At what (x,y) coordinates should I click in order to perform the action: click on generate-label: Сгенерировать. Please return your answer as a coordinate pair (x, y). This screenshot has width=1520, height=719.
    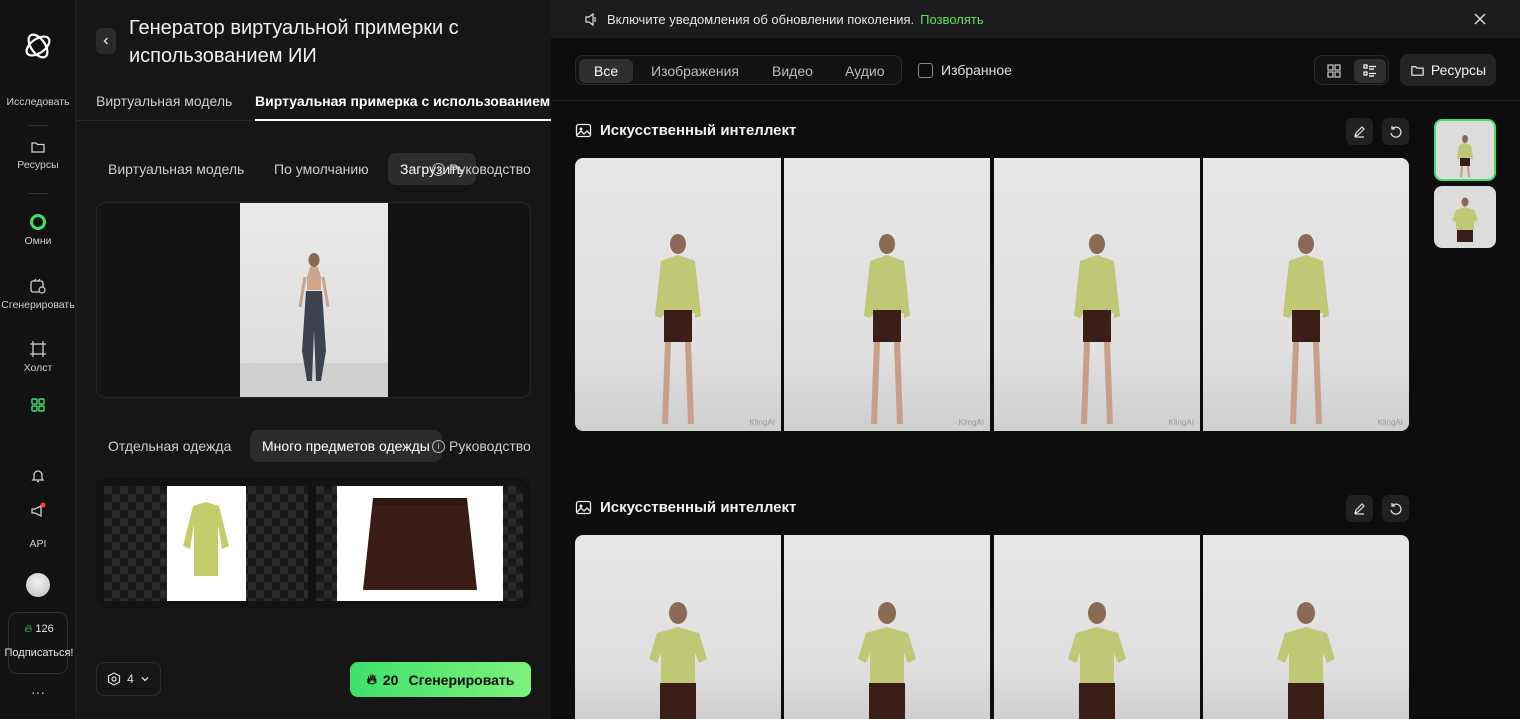
    Looking at the image, I should click on (461, 679).